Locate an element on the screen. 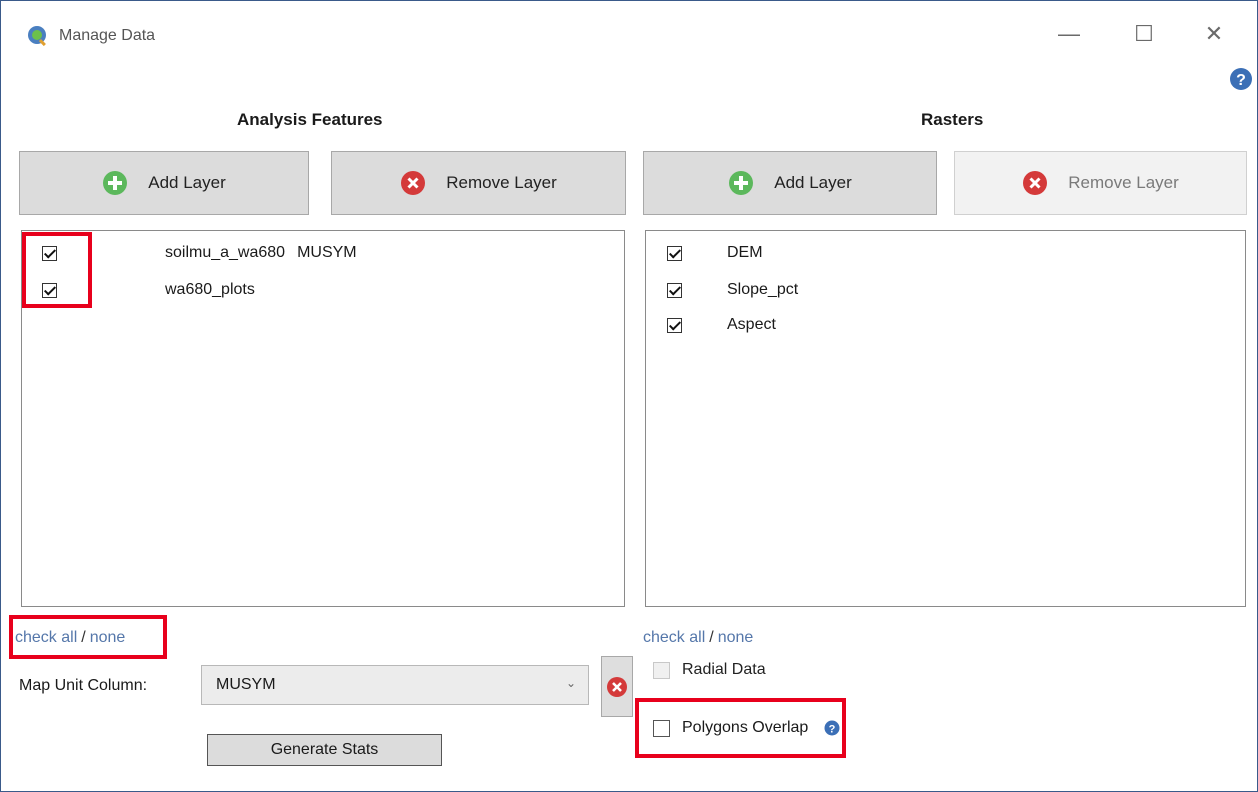 Image resolution: width=1258 pixels, height=792 pixels. layer-field: MUSYM is located at coordinates (327, 252).